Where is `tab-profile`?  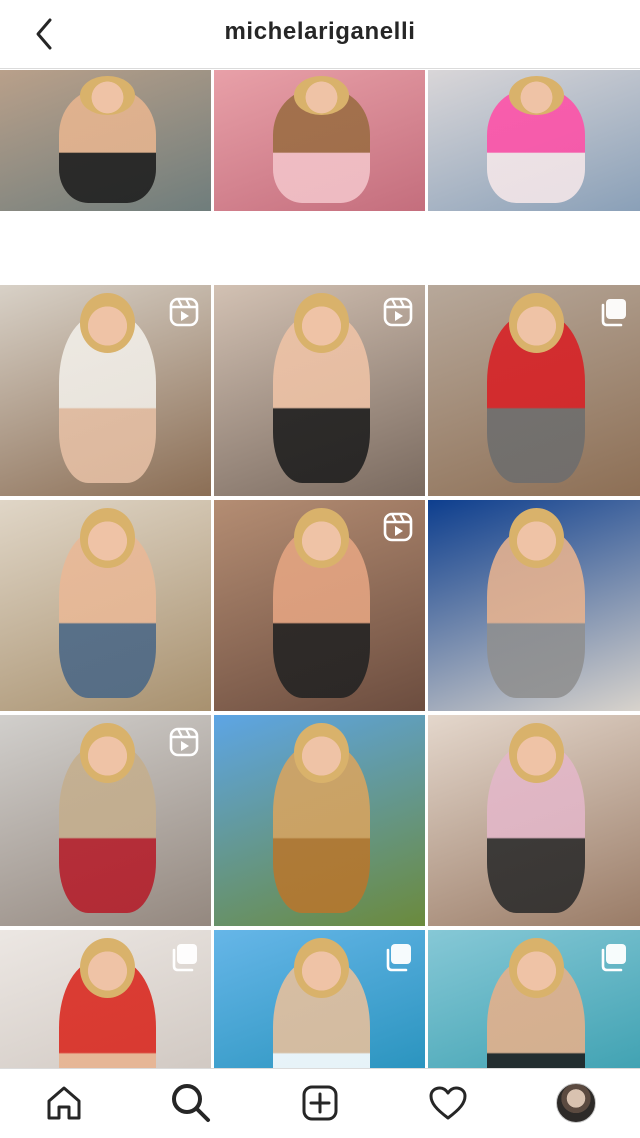 tab-profile is located at coordinates (576, 1103).